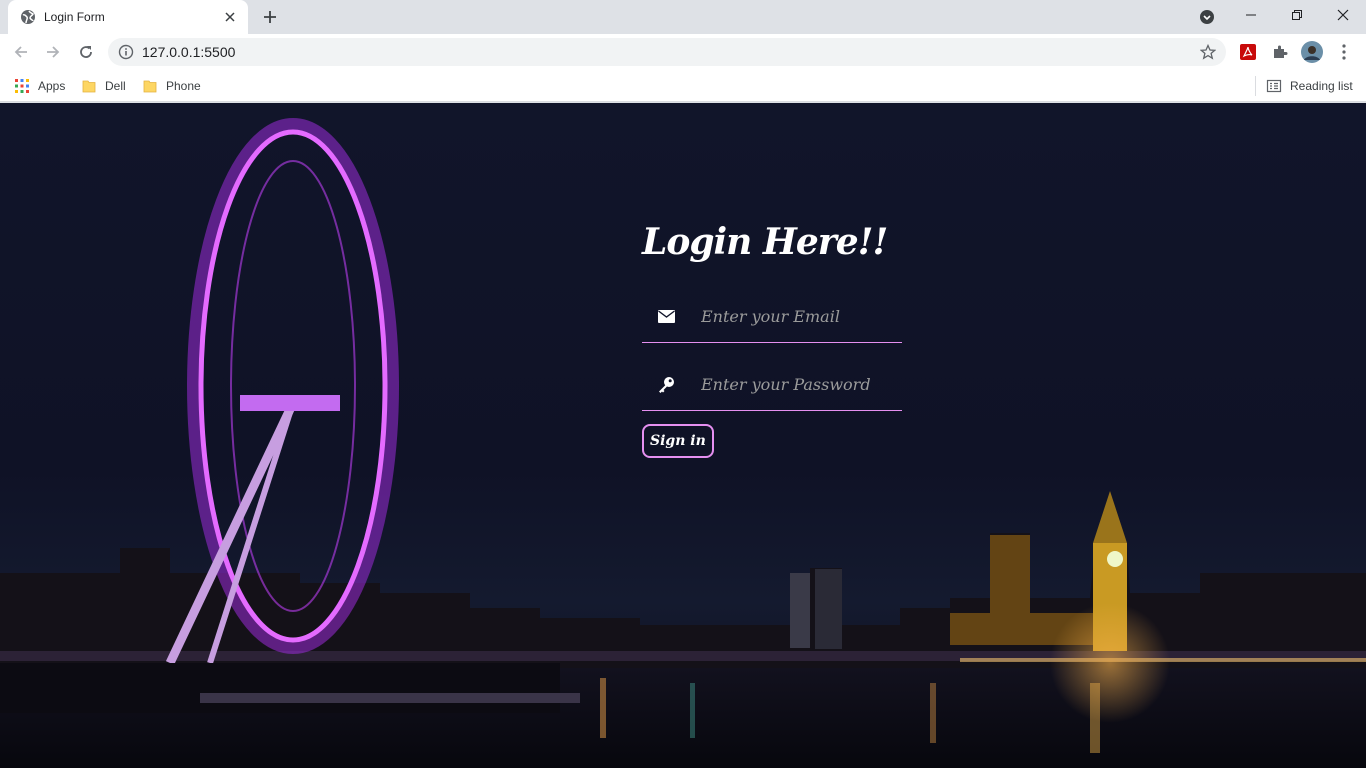  I want to click on email-input, so click(798, 316).